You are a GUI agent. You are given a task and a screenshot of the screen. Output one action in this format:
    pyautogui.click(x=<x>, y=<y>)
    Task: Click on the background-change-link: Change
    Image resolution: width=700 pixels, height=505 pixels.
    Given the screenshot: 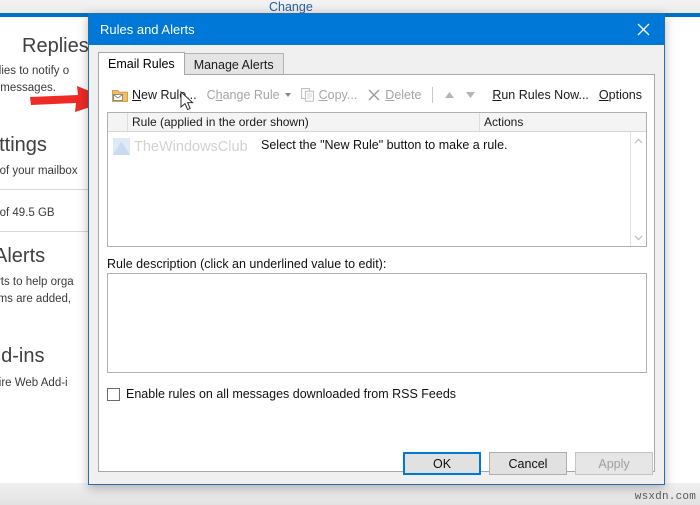 What is the action you would take?
    pyautogui.click(x=291, y=7)
    